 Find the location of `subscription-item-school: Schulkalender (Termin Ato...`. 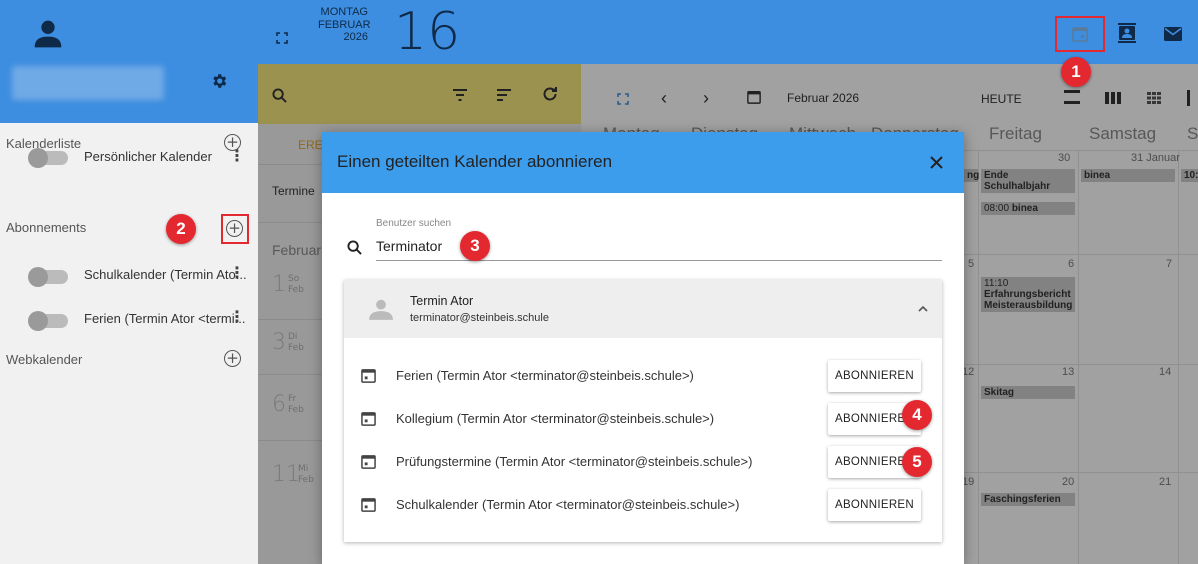

subscription-item-school: Schulkalender (Termin Ato... is located at coordinates (165, 274).